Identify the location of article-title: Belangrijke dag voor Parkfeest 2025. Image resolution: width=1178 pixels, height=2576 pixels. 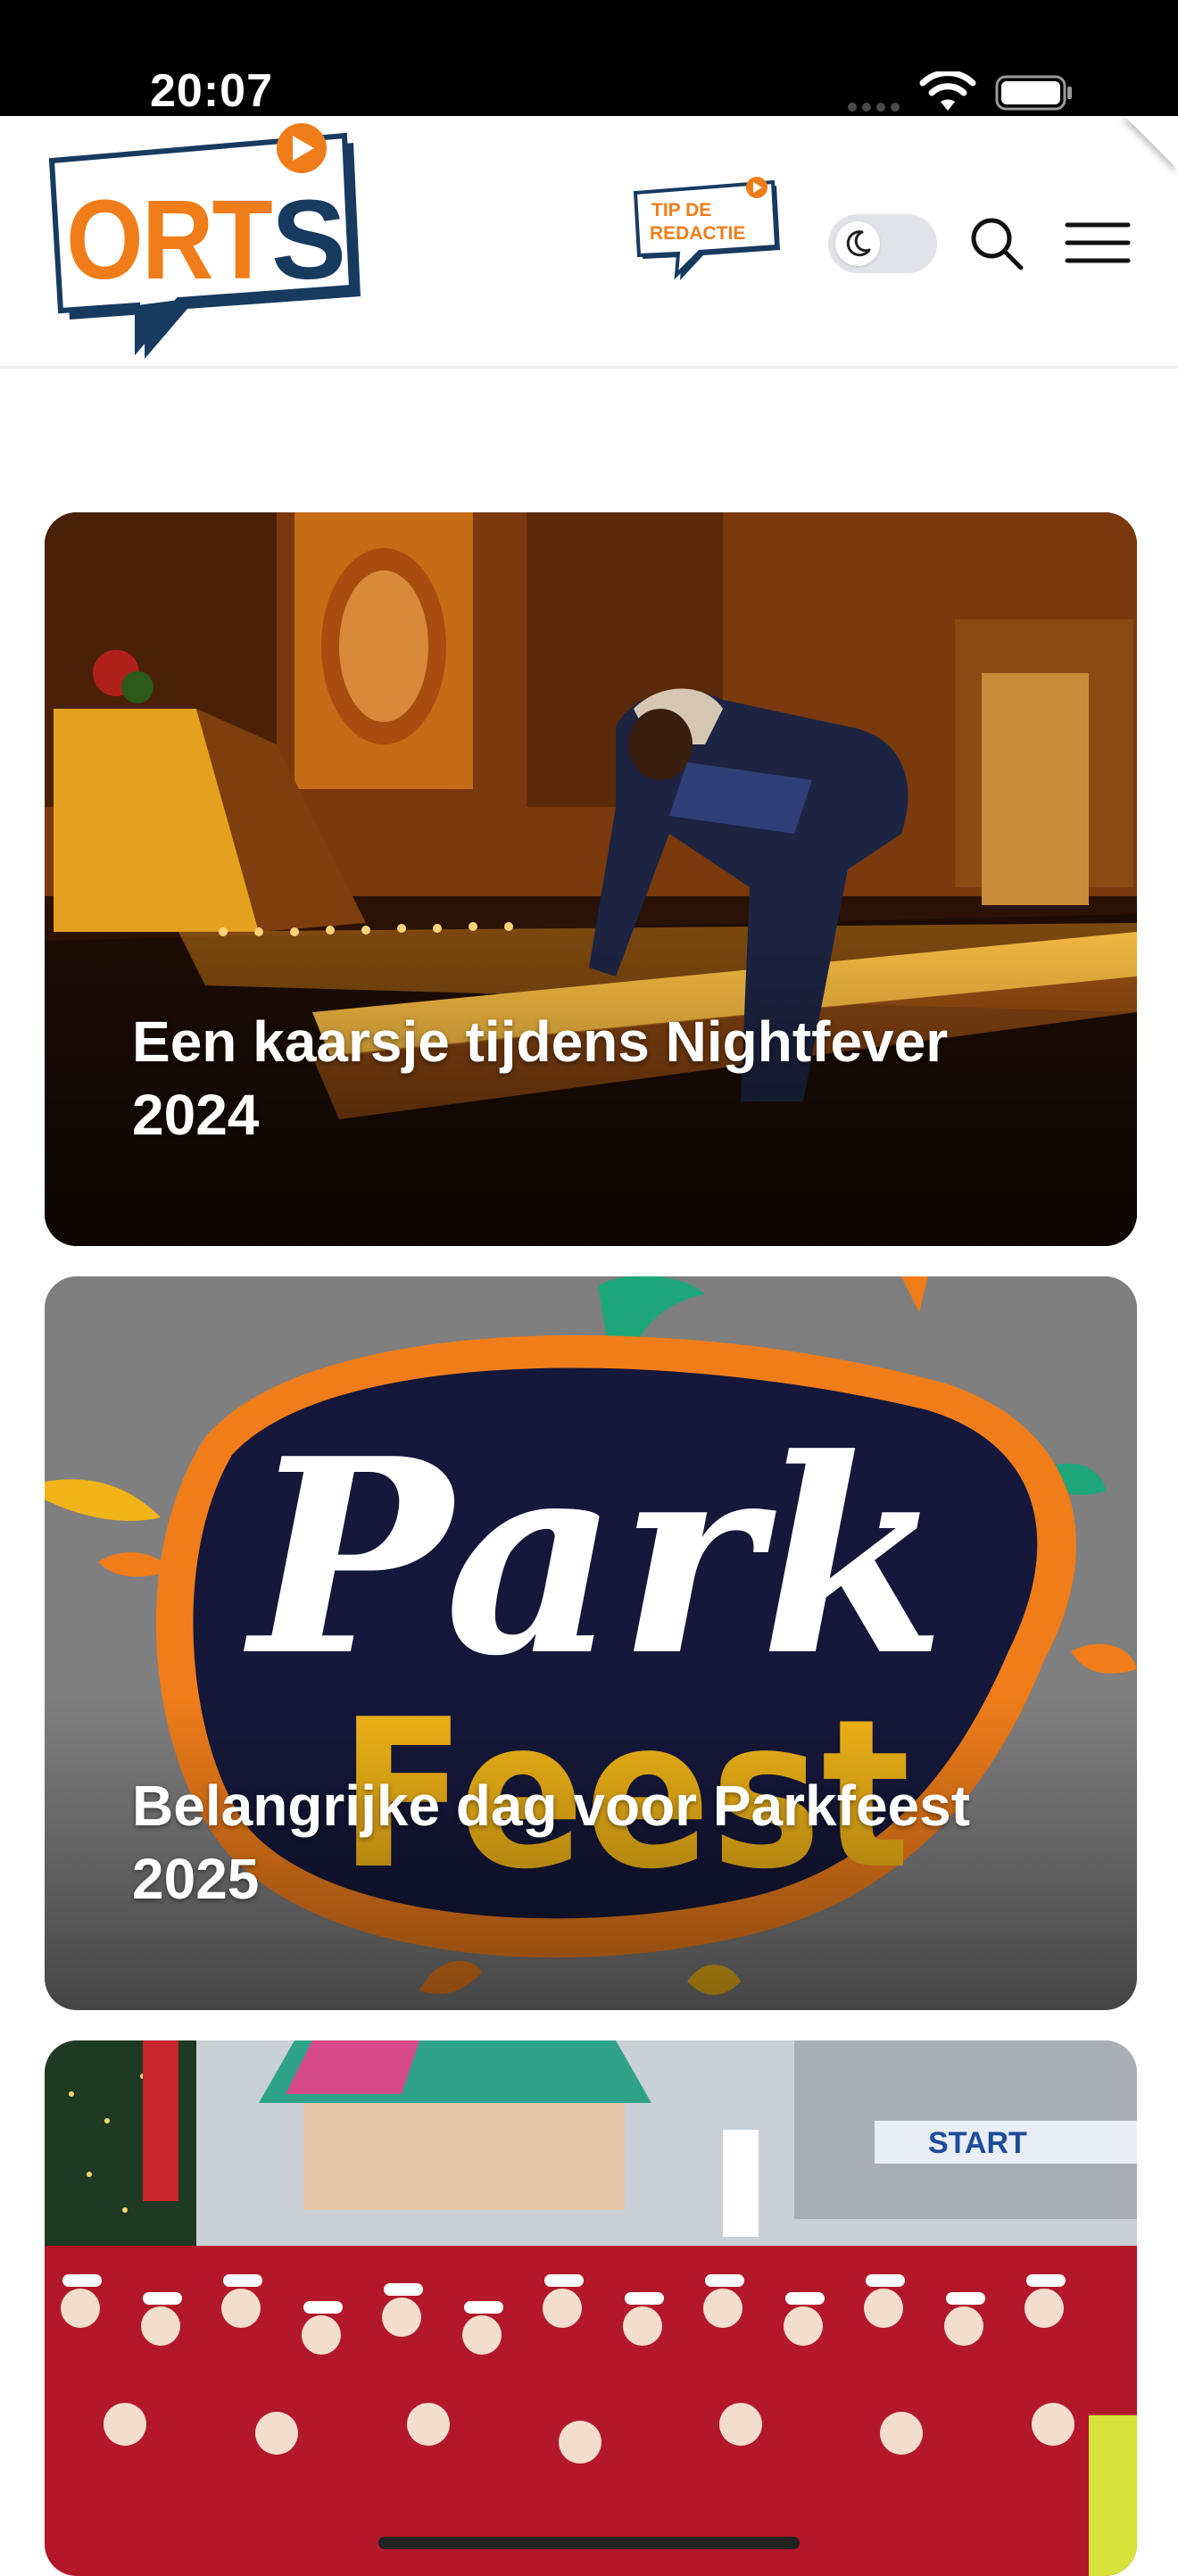
(551, 1843).